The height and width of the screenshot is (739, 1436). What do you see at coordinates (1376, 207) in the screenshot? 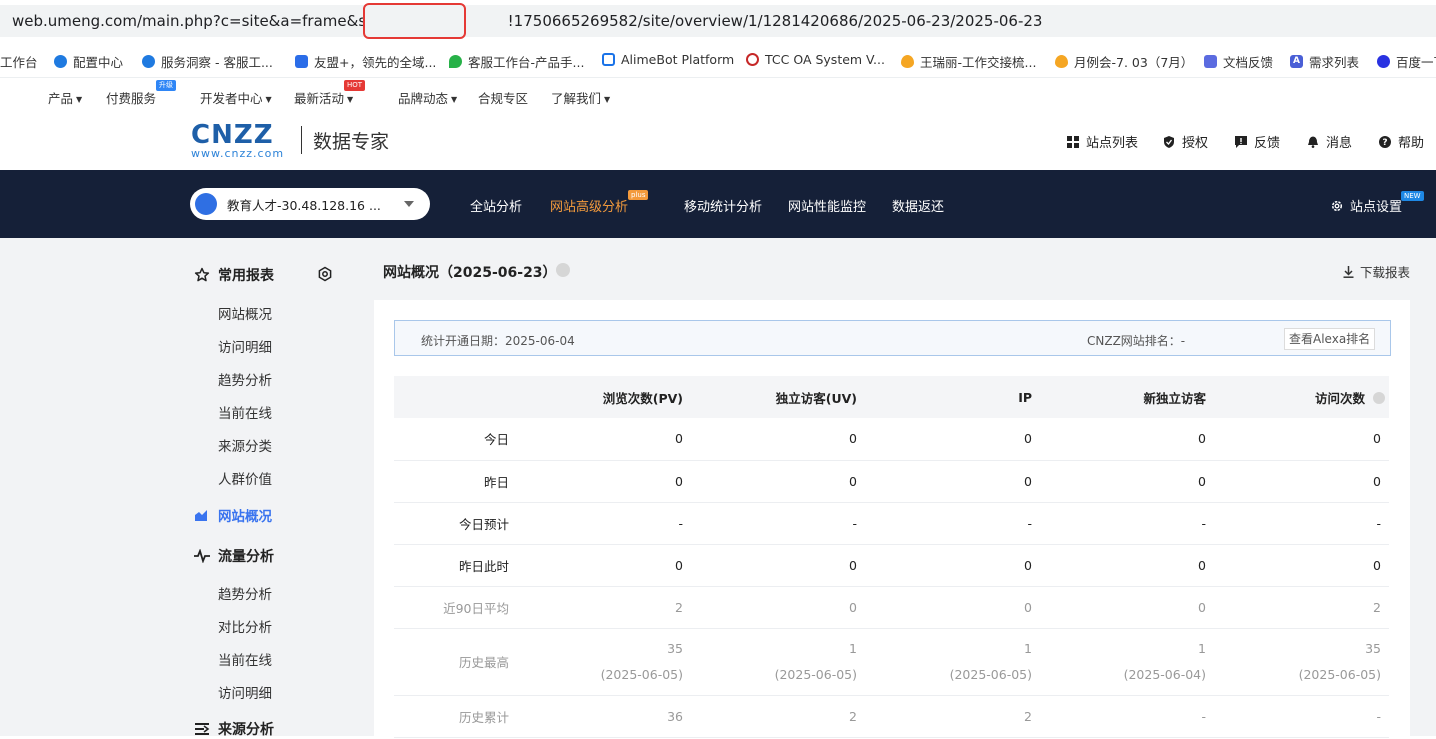
I see `settings-label: 站点设置` at bounding box center [1376, 207].